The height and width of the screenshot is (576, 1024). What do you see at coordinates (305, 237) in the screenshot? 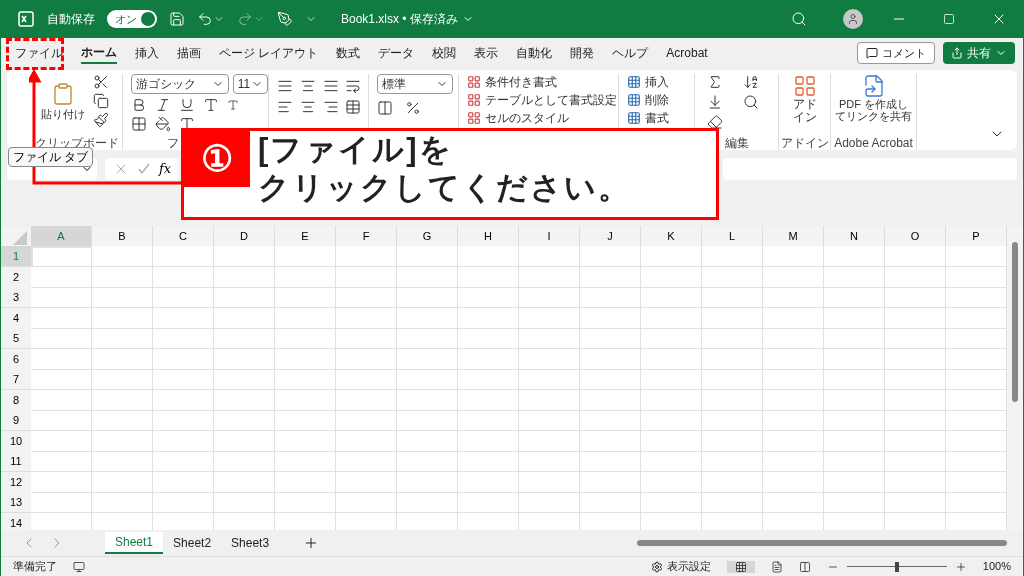
I see `column-header: E` at bounding box center [305, 237].